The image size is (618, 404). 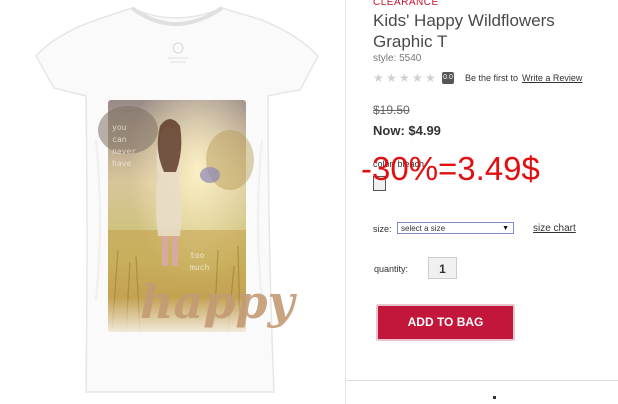 I want to click on size-select: select a size ▼, so click(x=455, y=228).